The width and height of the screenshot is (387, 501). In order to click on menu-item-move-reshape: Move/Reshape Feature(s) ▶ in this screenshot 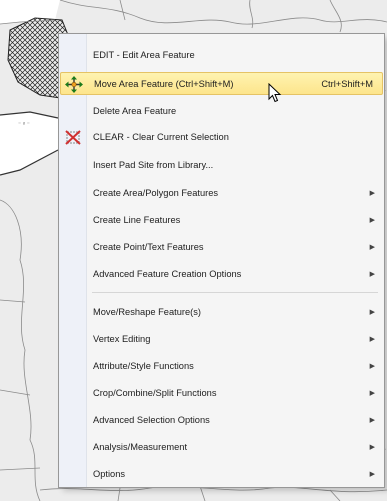, I will do `click(221, 312)`.